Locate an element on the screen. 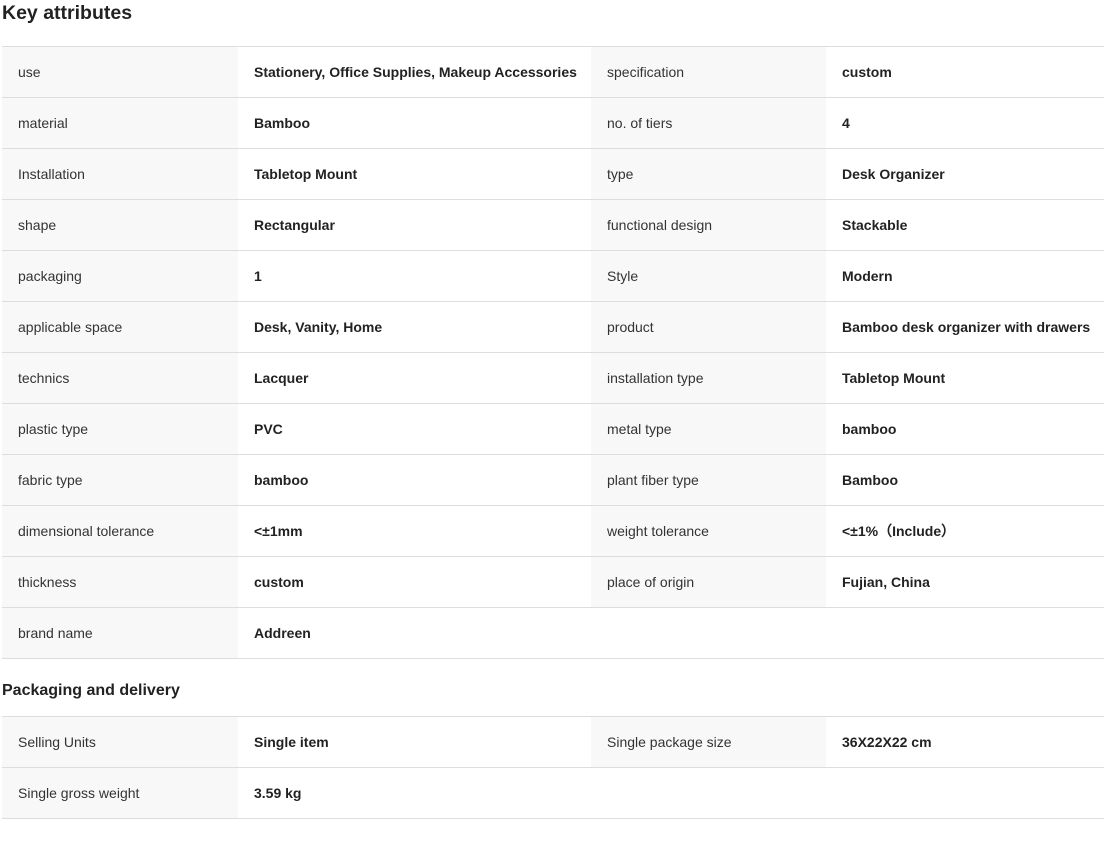  attribute-value: 3.59 kg is located at coordinates (414, 793).